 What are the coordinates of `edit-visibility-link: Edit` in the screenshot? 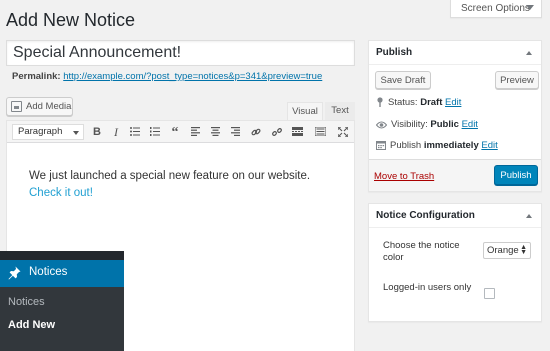 It's located at (470, 124).